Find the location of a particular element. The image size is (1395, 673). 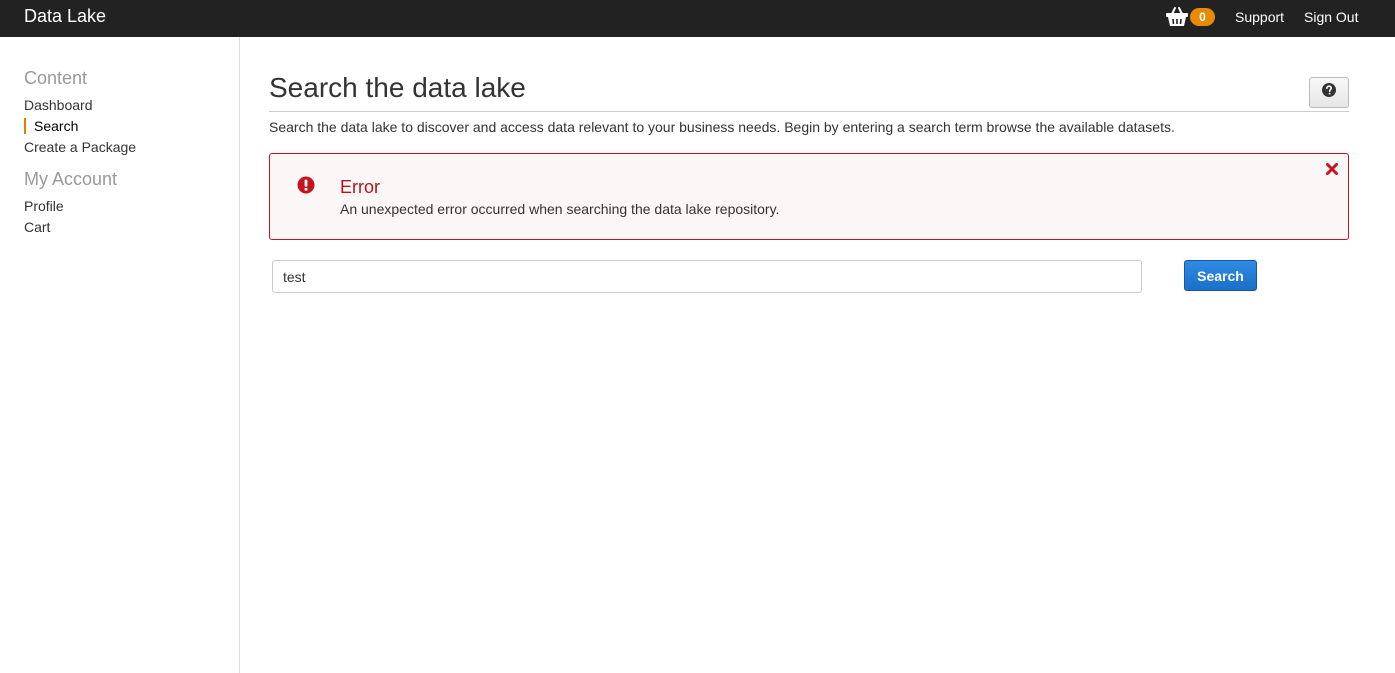

cart-count-badge: 0 is located at coordinates (1202, 17).